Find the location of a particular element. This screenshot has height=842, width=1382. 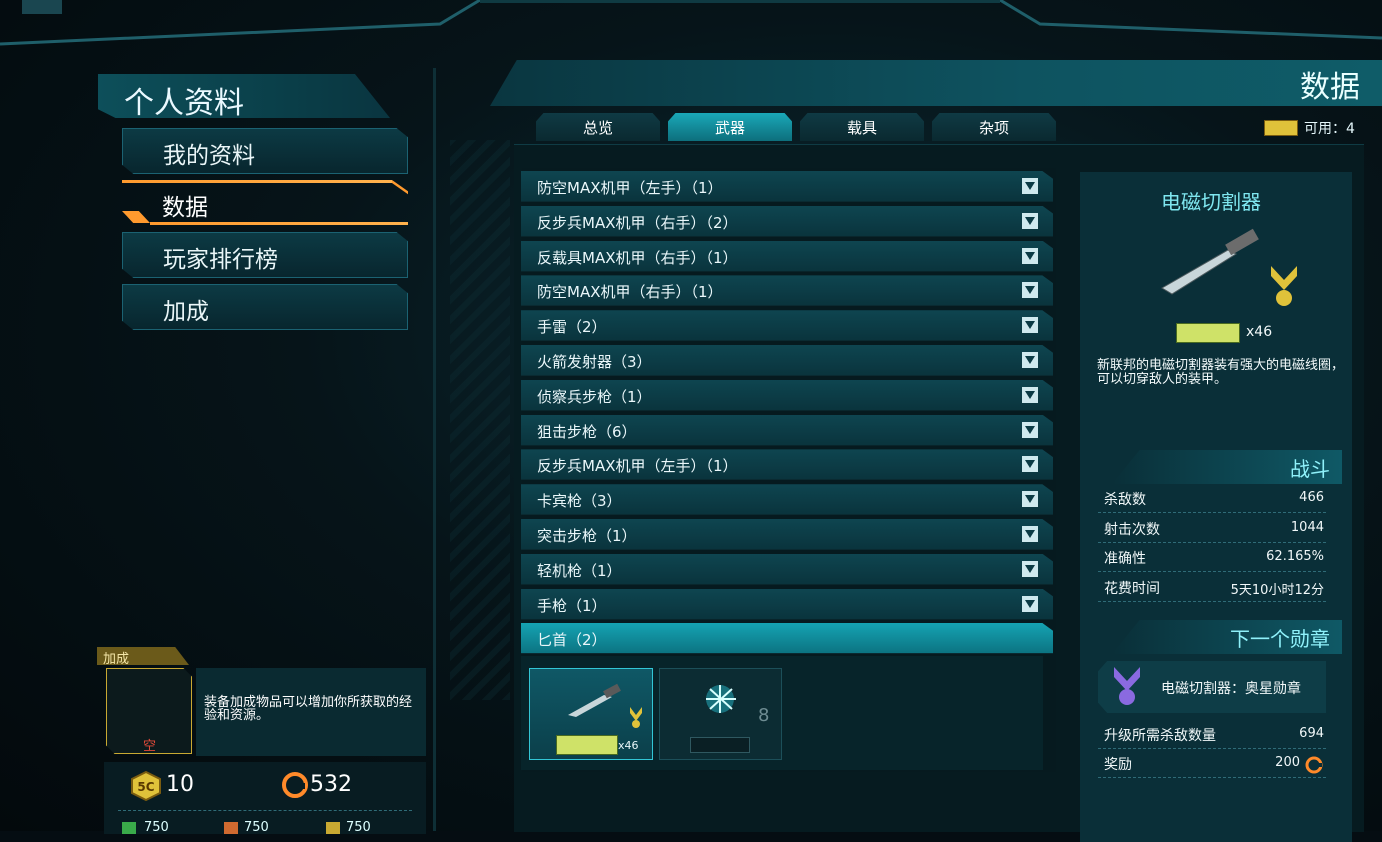

category-row: 轻机枪（1） is located at coordinates (787, 569).